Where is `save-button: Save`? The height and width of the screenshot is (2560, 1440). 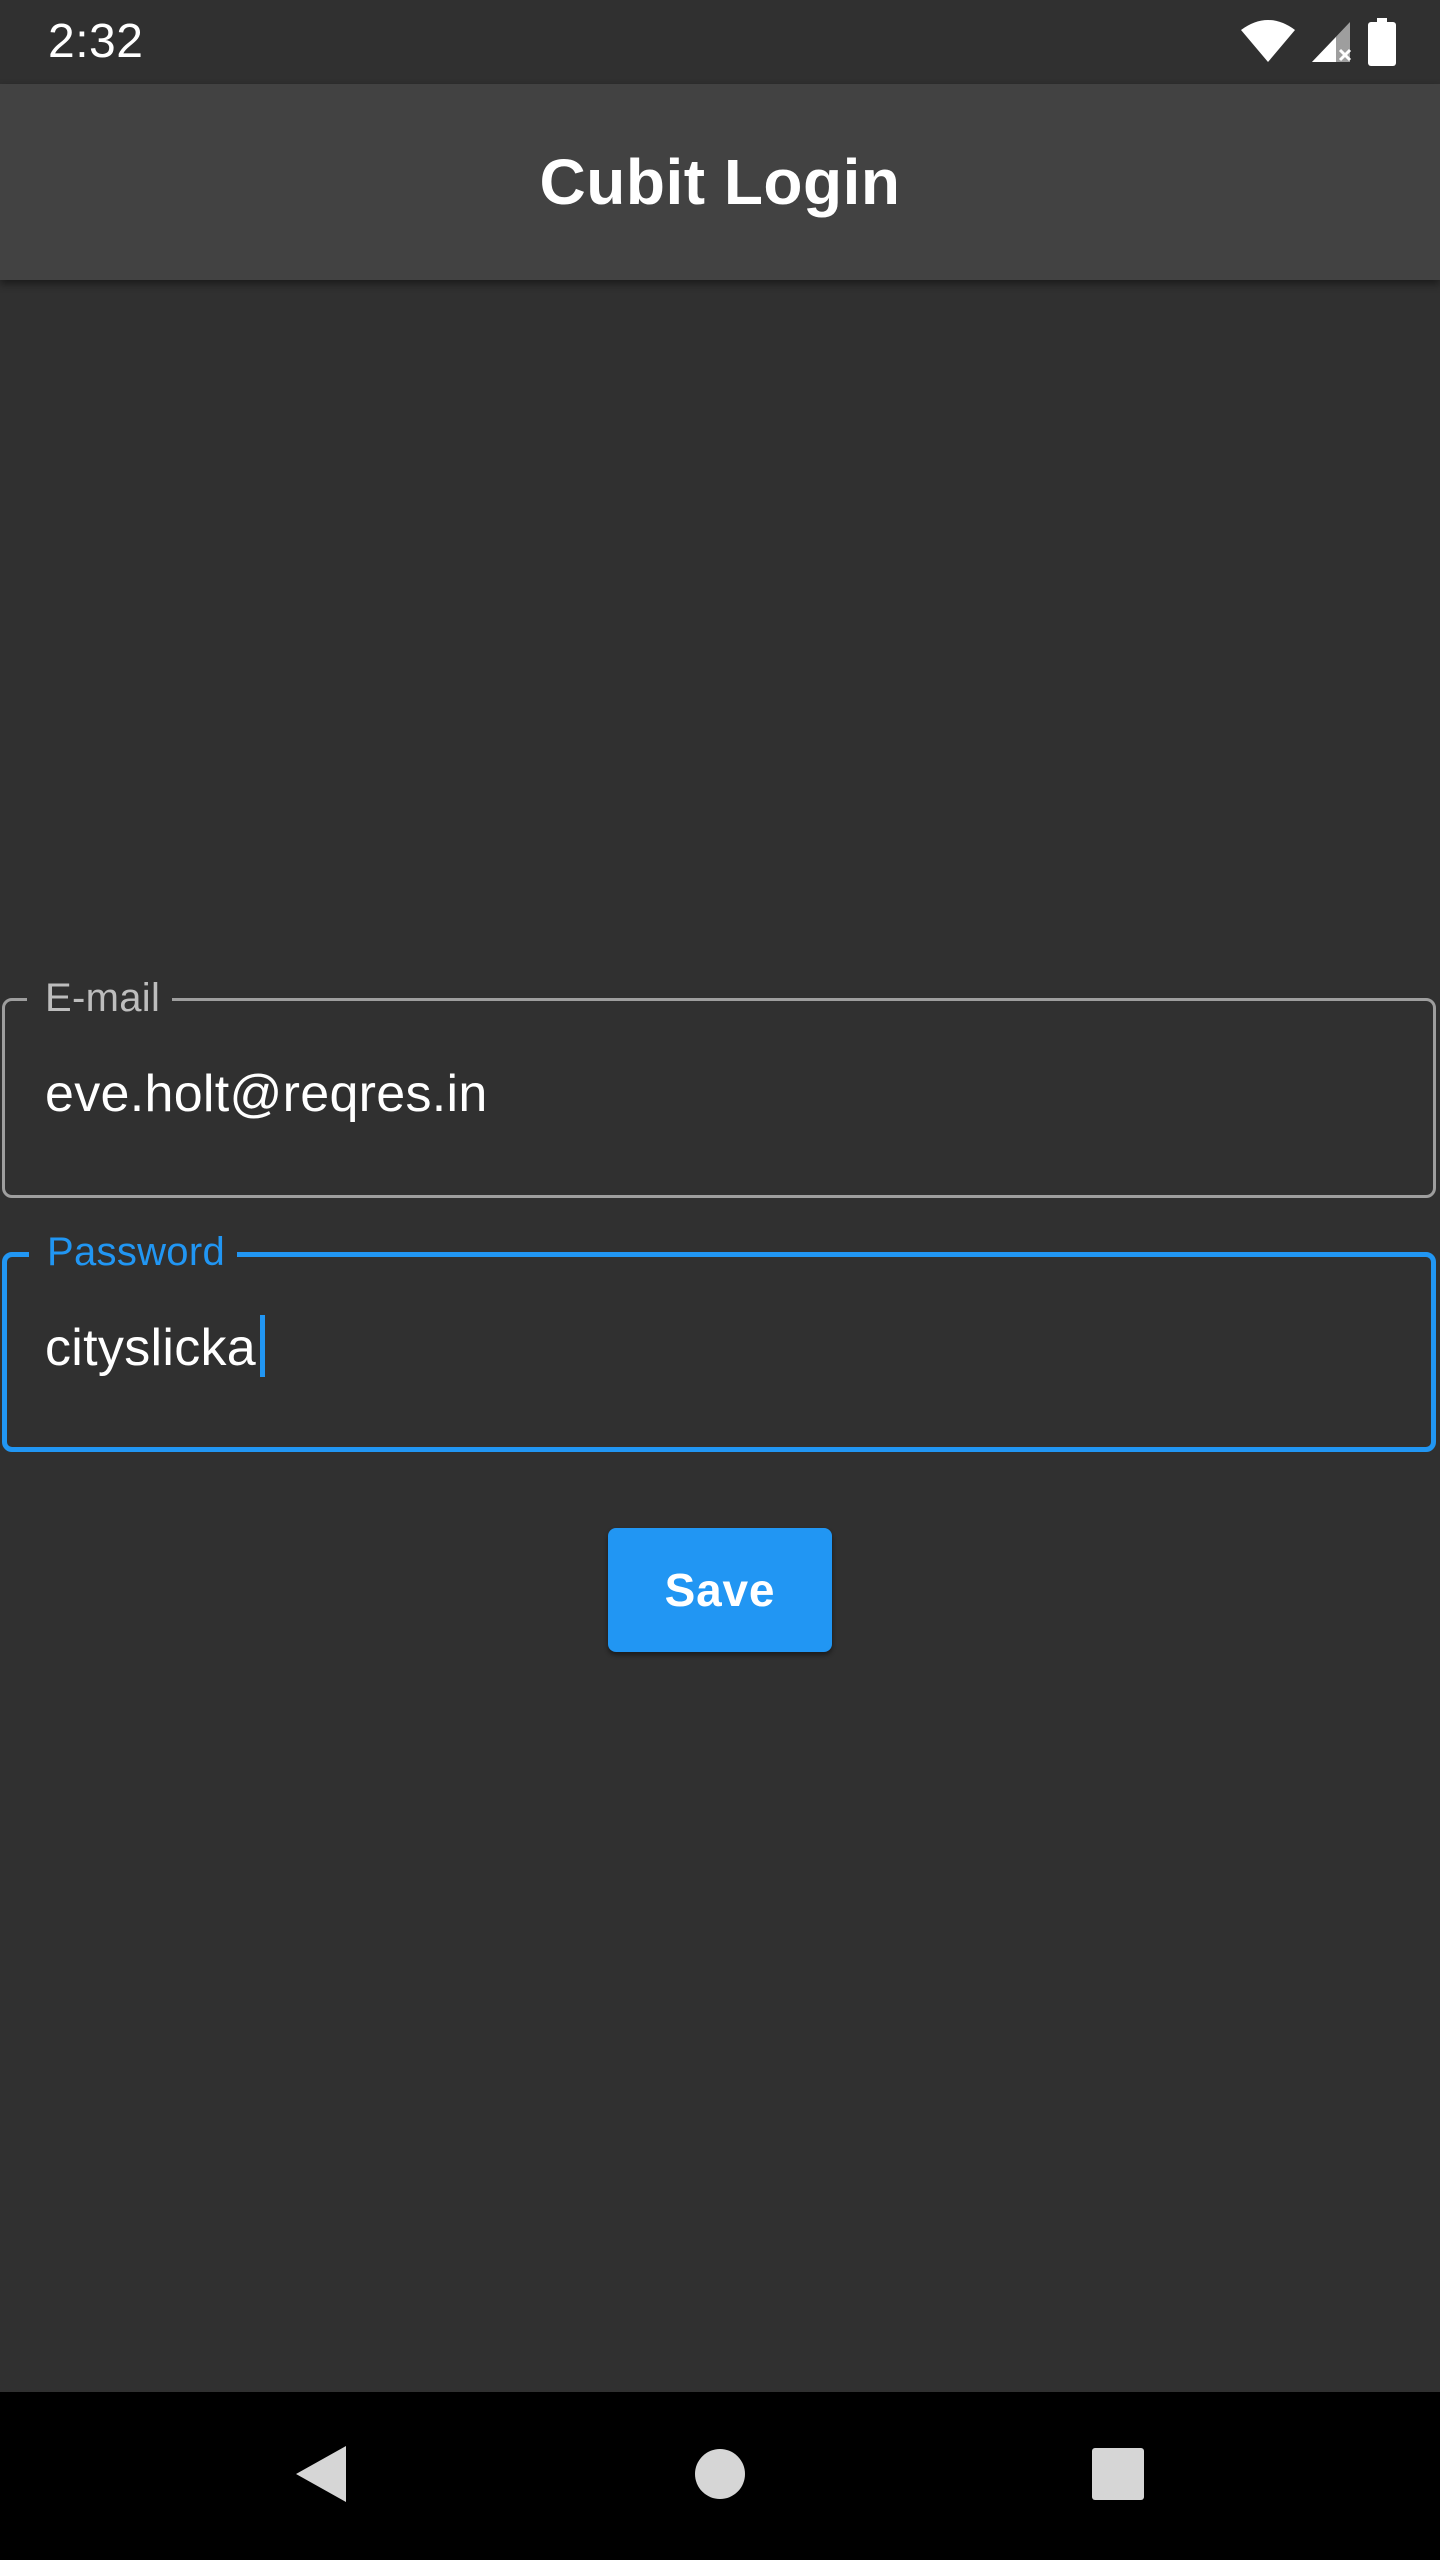 save-button: Save is located at coordinates (720, 1590).